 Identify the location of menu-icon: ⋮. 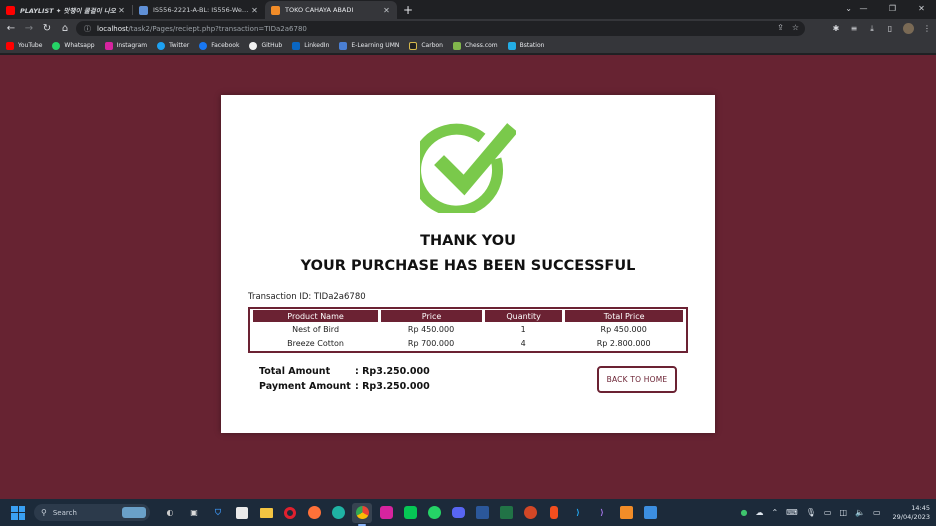
(927, 28).